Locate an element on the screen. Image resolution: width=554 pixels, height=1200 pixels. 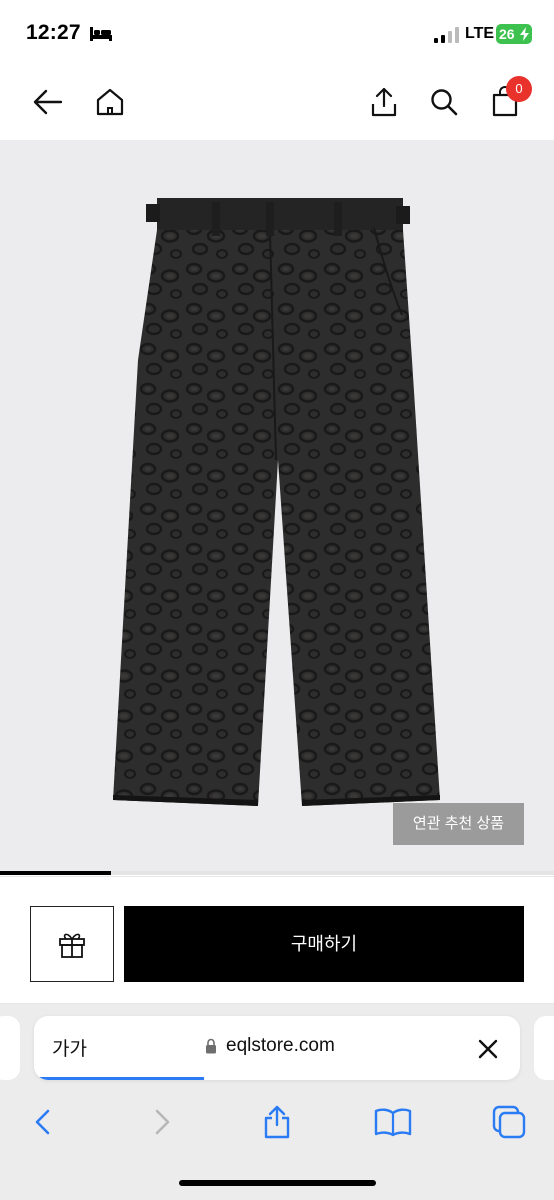
home-button is located at coordinates (110, 102).